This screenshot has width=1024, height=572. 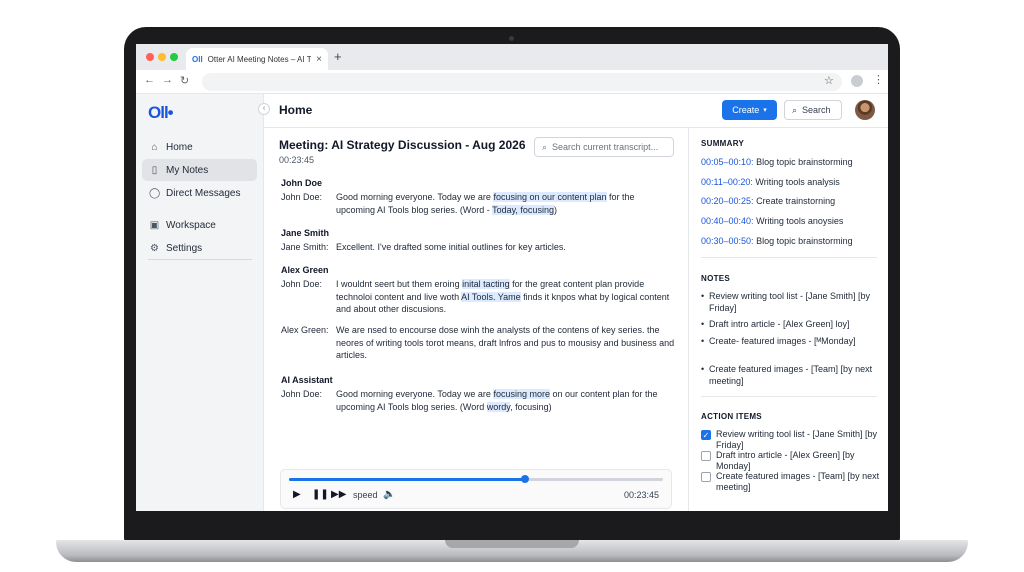 What do you see at coordinates (407, 479) in the screenshot?
I see `playback-progress` at bounding box center [407, 479].